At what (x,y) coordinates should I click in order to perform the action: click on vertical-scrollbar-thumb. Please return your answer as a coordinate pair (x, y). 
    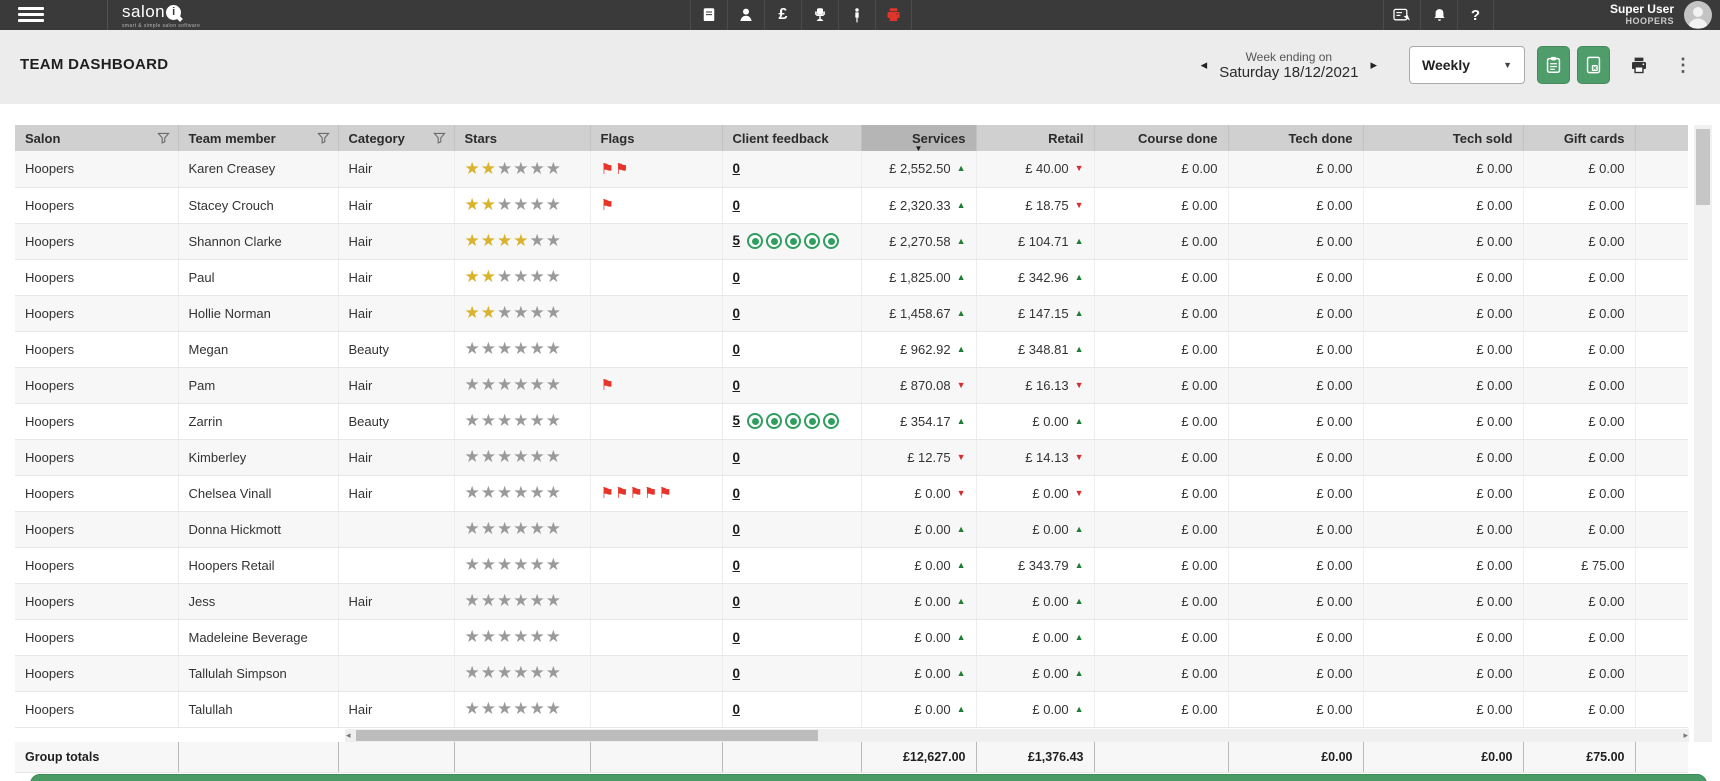
    Looking at the image, I should click on (1703, 167).